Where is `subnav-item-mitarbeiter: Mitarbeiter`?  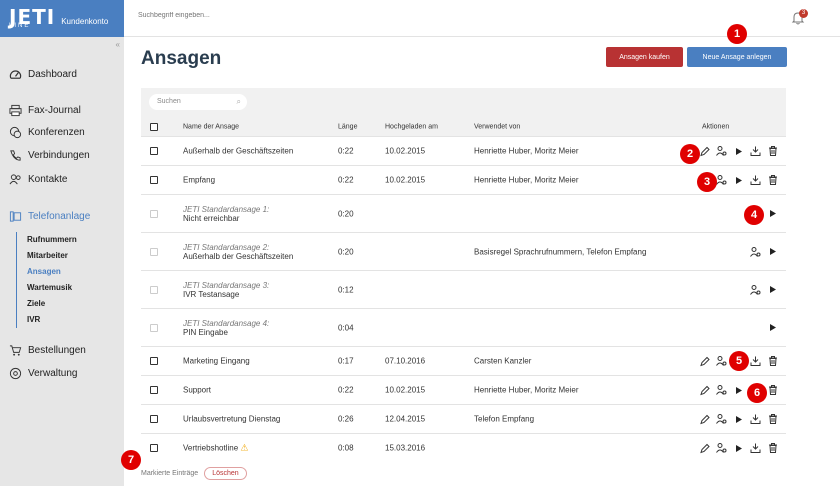
subnav-item-mitarbeiter: Mitarbeiter is located at coordinates (52, 256).